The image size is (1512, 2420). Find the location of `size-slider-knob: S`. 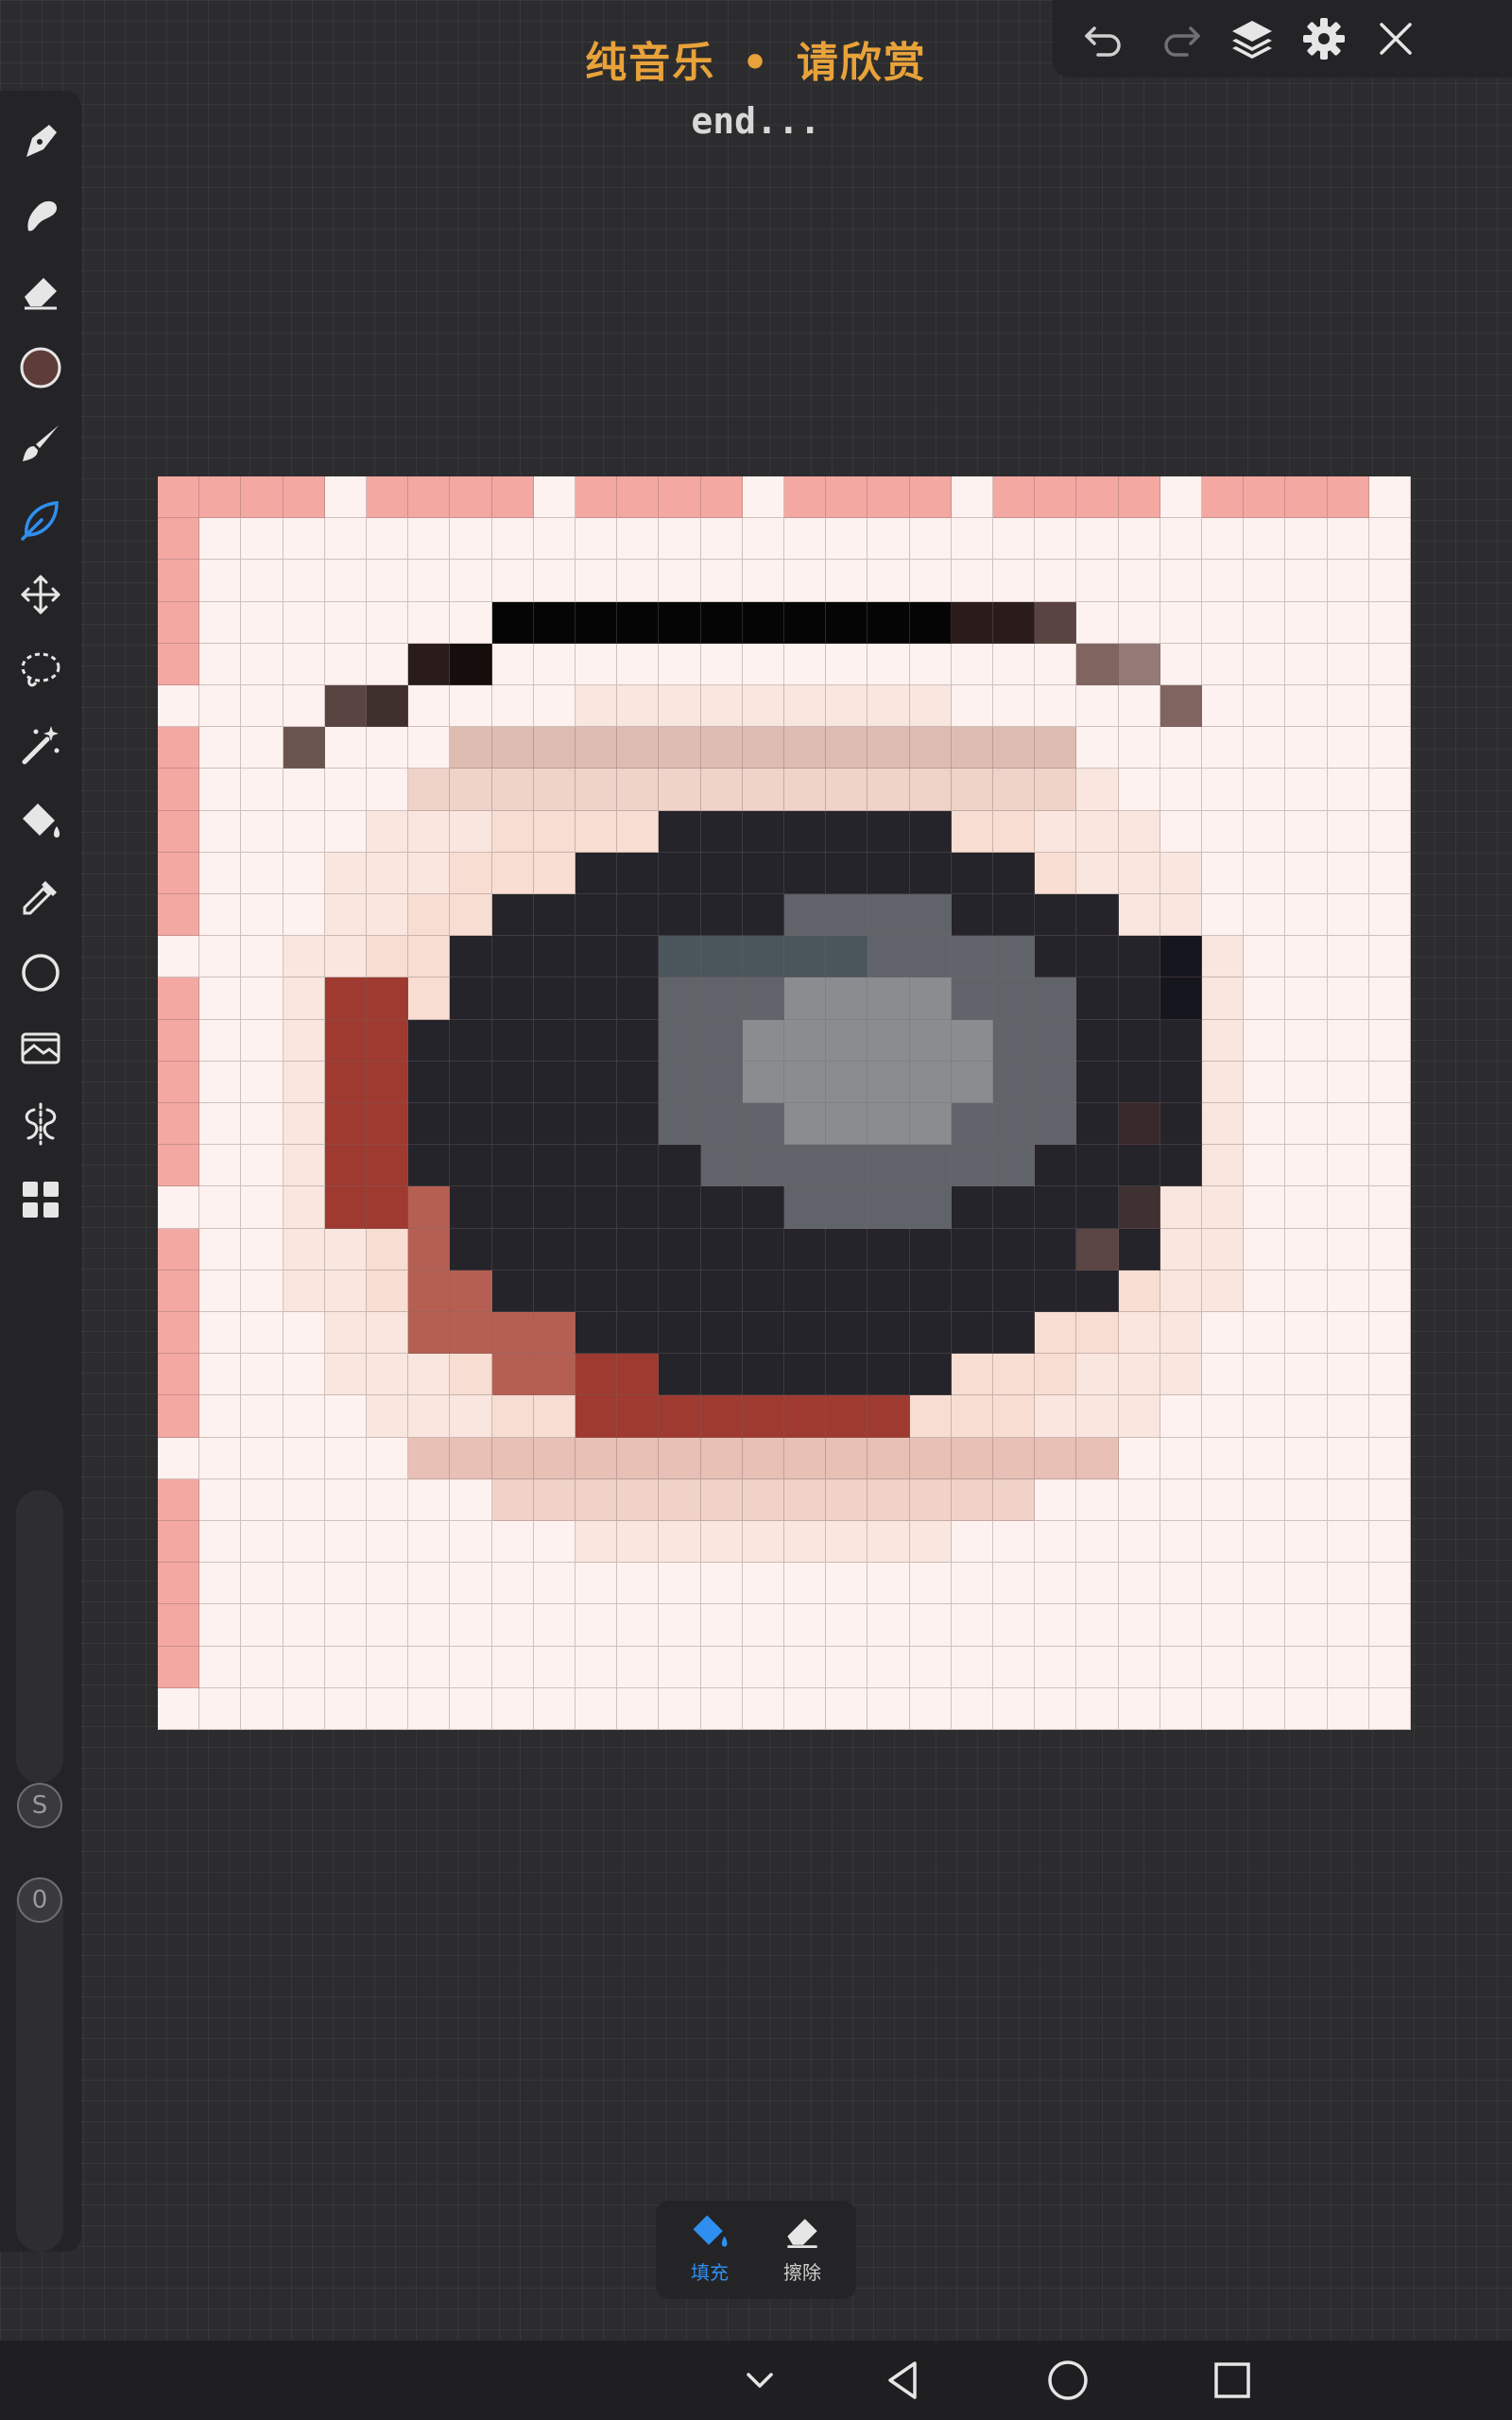

size-slider-knob: S is located at coordinates (39, 1805).